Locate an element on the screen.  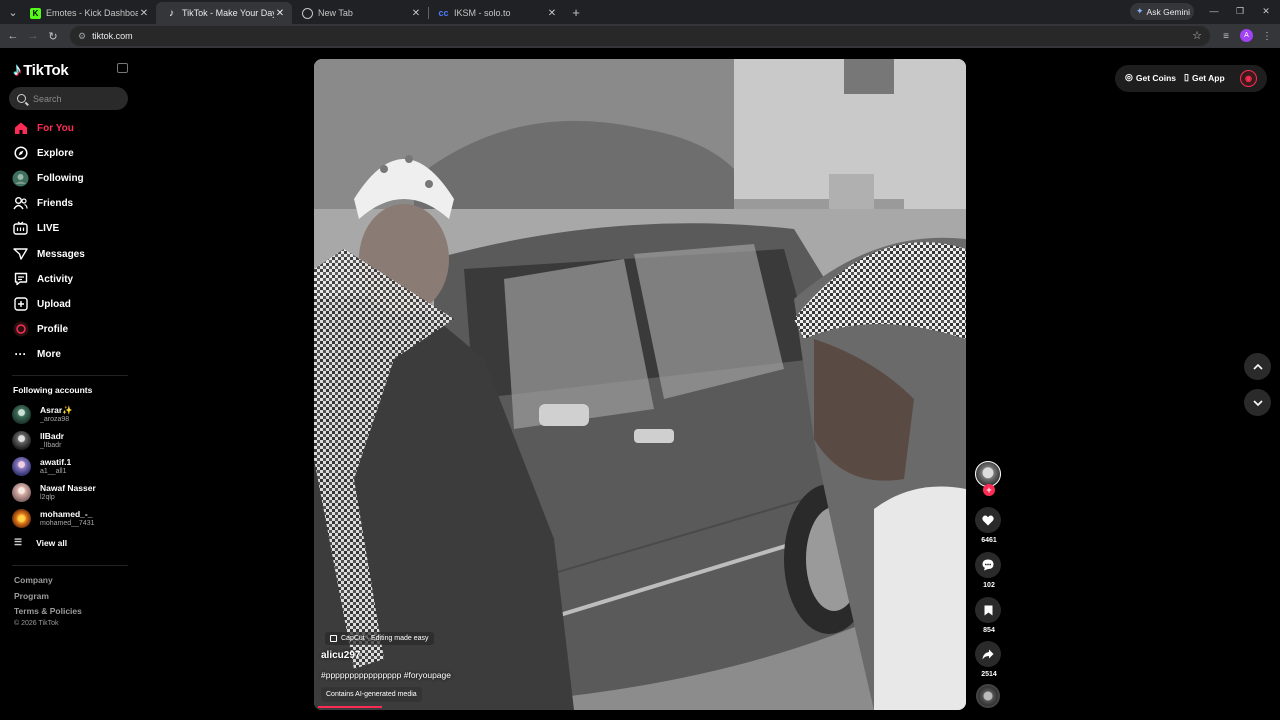
share-button is located at coordinates (988, 654).